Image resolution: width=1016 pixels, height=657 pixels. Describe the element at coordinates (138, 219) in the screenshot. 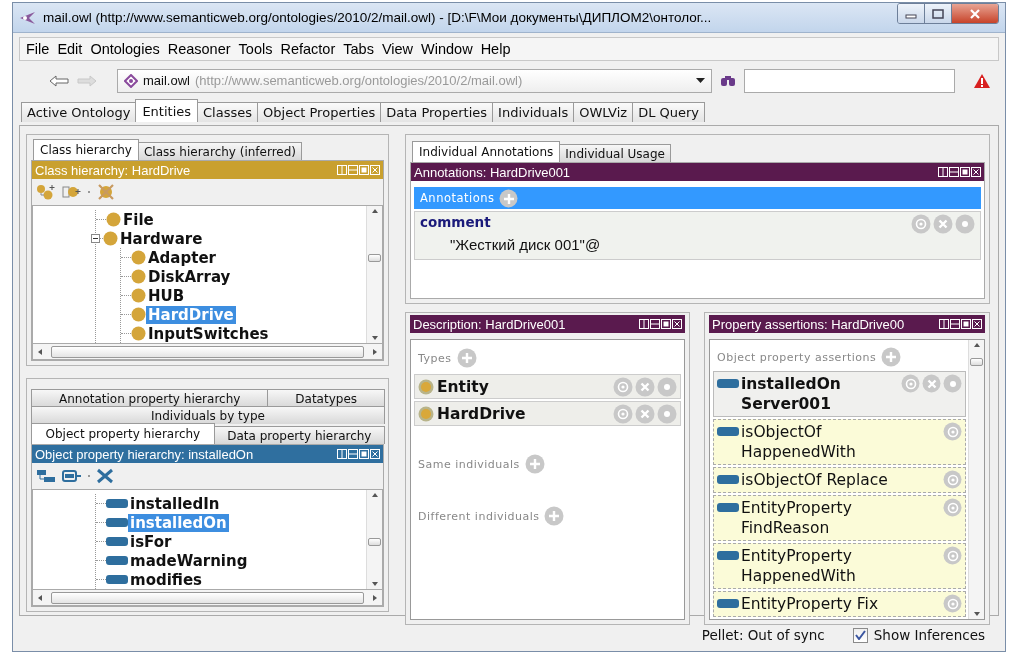

I see `tree-item: File` at that location.